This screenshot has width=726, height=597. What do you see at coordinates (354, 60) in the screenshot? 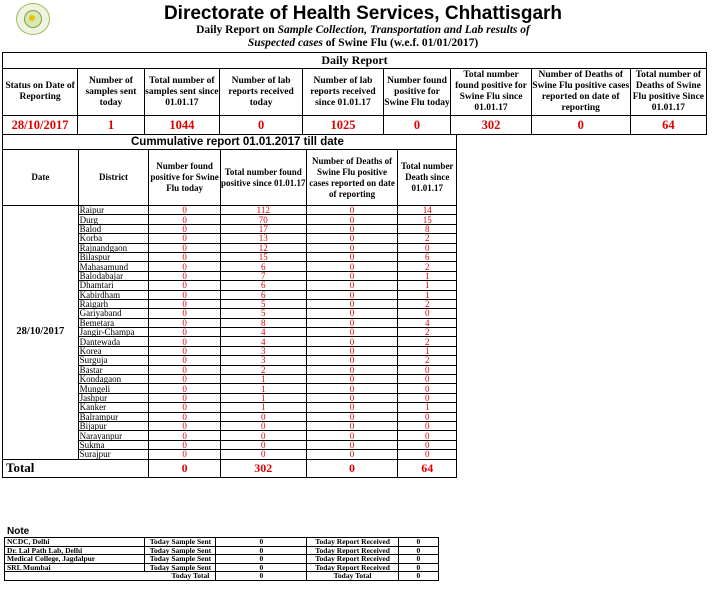
I see `daily-report-caption: Daily Report` at bounding box center [354, 60].